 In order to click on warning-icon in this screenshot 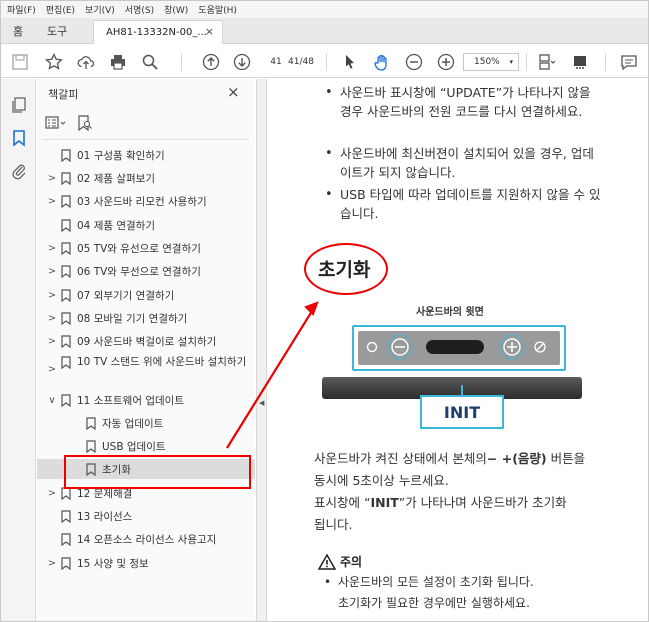, I will do `click(327, 561)`.